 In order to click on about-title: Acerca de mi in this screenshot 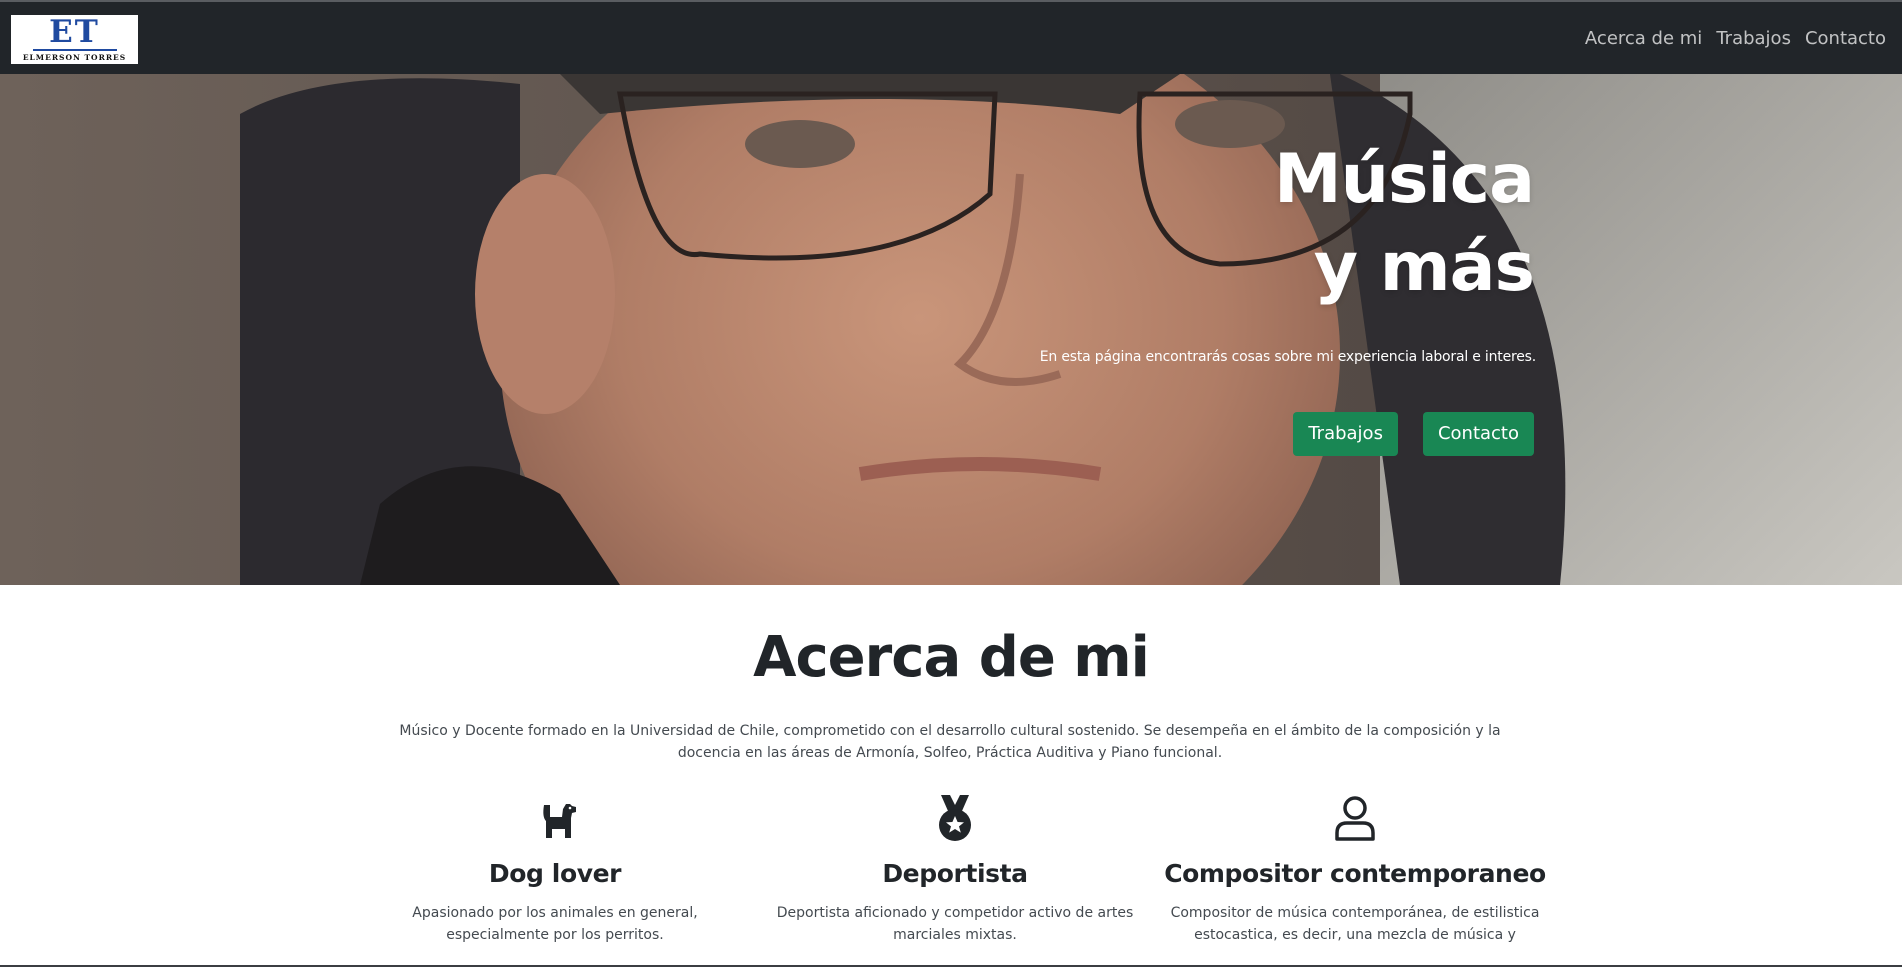, I will do `click(951, 657)`.